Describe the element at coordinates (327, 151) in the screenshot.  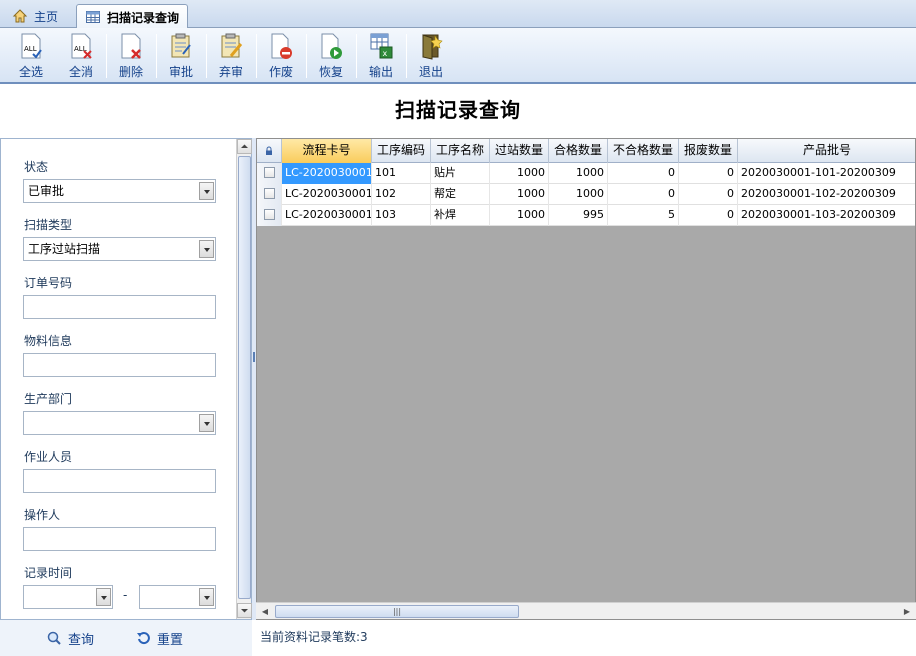
I see `column-header: 流程卡号` at that location.